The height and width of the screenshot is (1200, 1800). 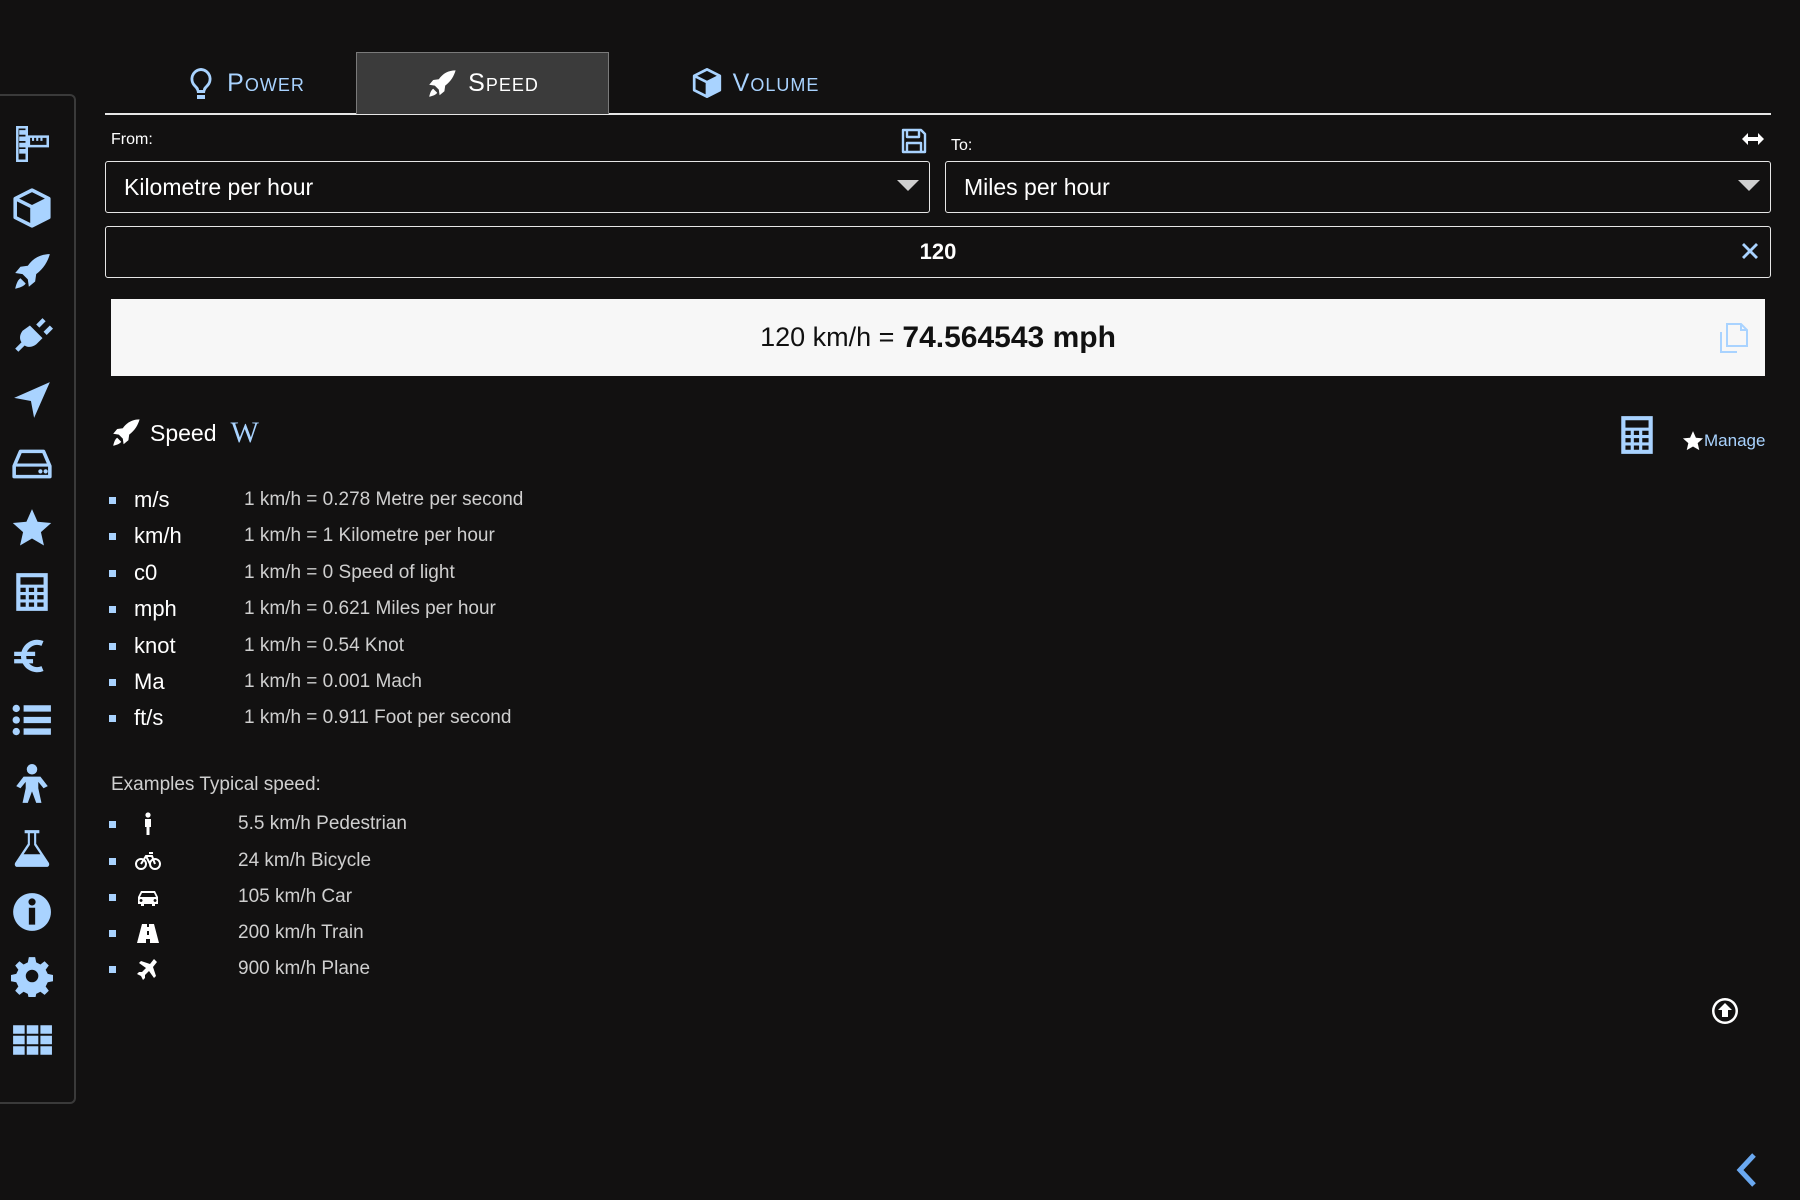 I want to click on swap-icon, so click(x=1753, y=139).